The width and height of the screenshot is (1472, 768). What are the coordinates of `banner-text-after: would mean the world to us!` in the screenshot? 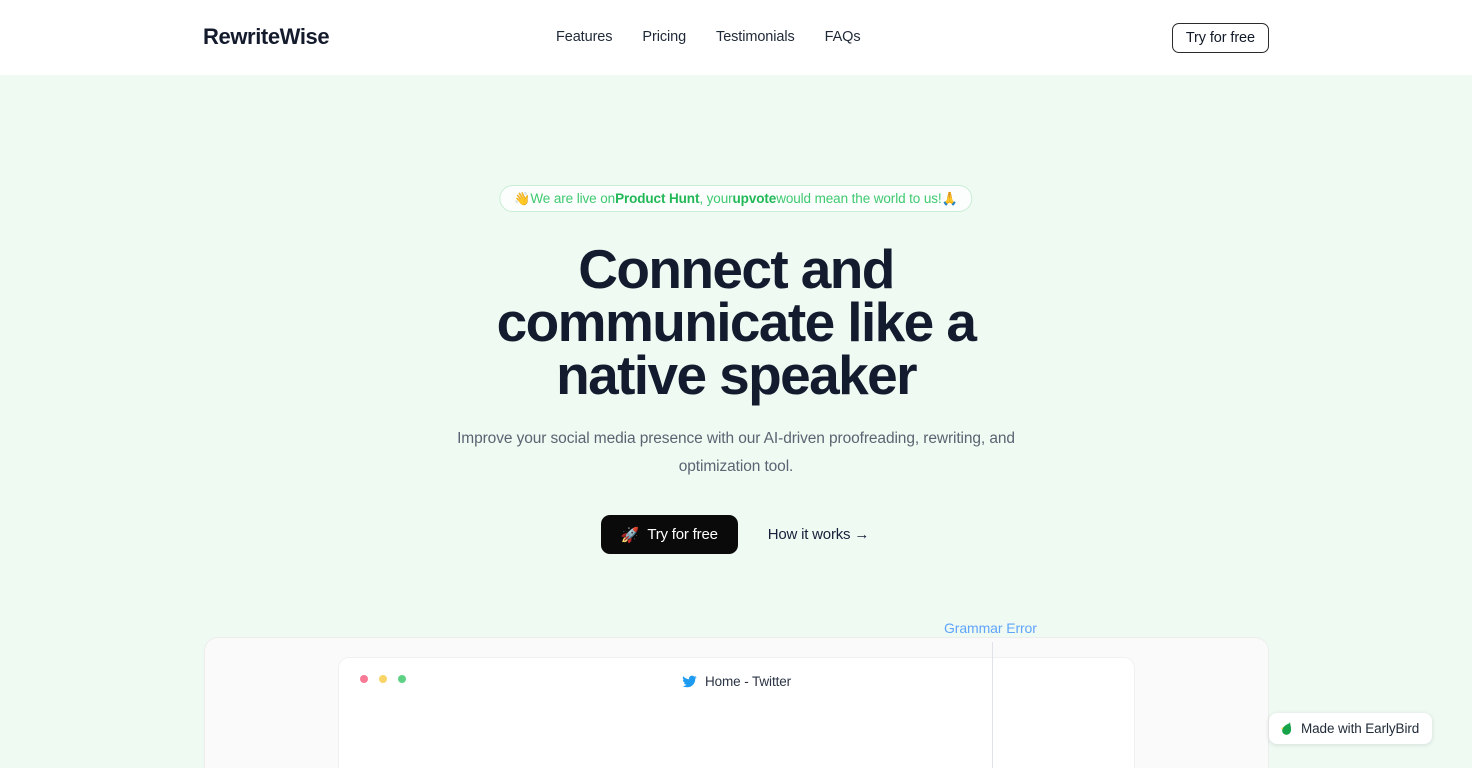 It's located at (859, 198).